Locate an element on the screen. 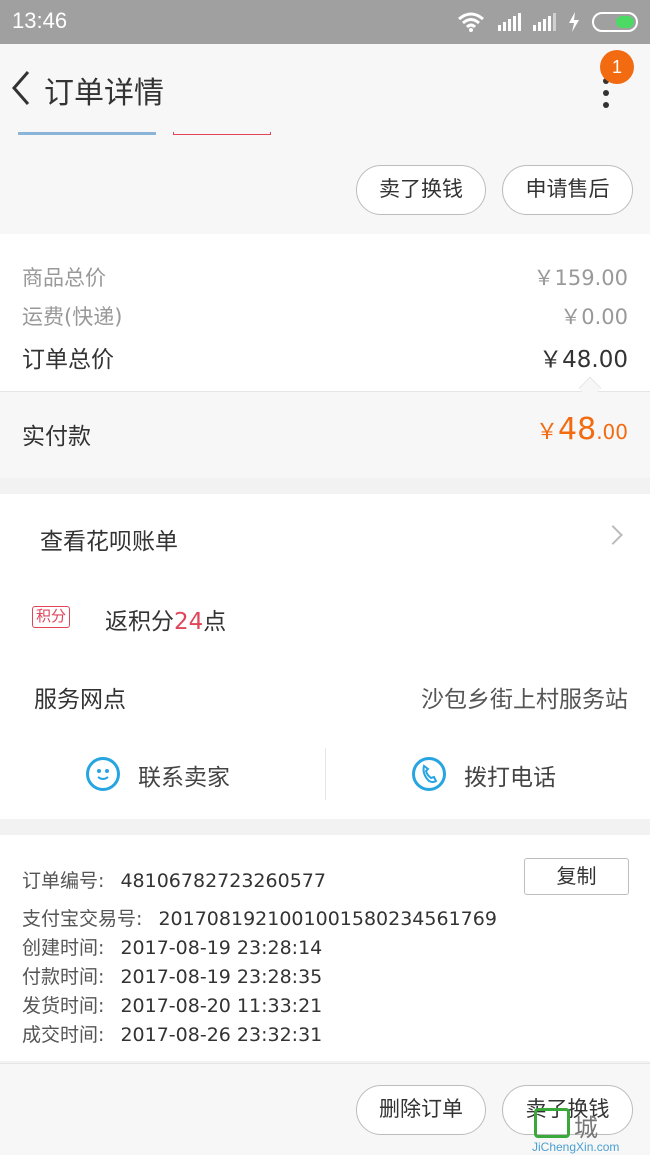 This screenshot has width=650, height=1155. closed-row: 成交时间: 2017-08-26 23:32:31 is located at coordinates (172, 1033).